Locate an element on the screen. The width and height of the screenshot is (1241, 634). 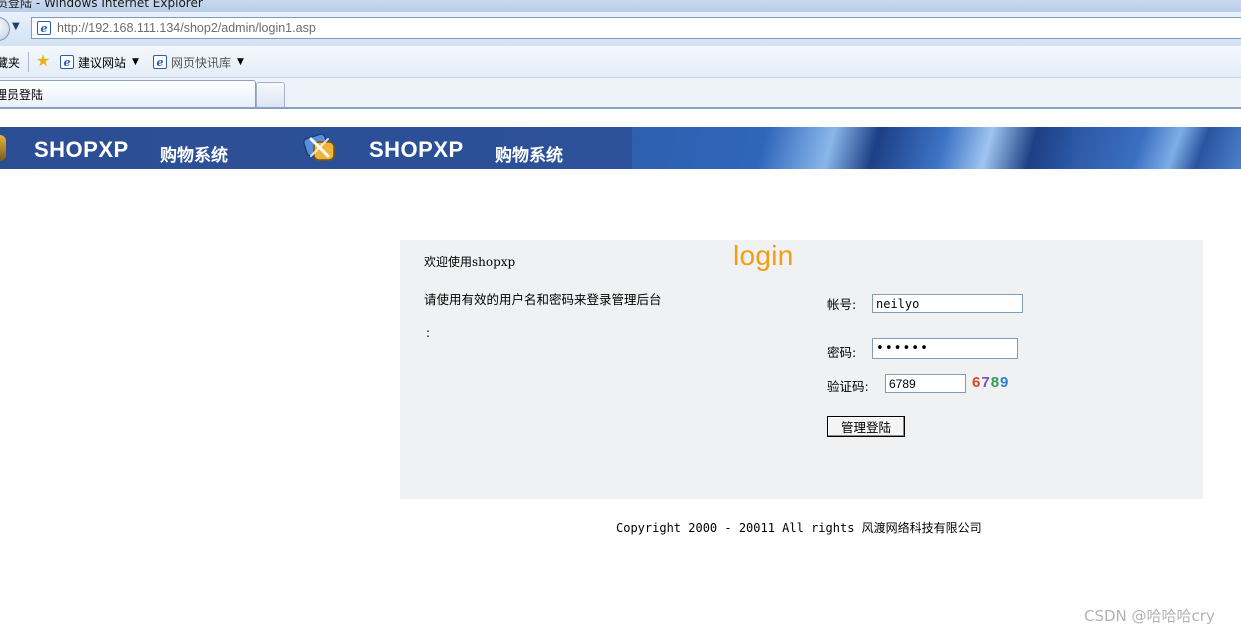
site-header-banner: SHOPXP 购物系统 SHOPXP 购物系统 is located at coordinates (620, 148).